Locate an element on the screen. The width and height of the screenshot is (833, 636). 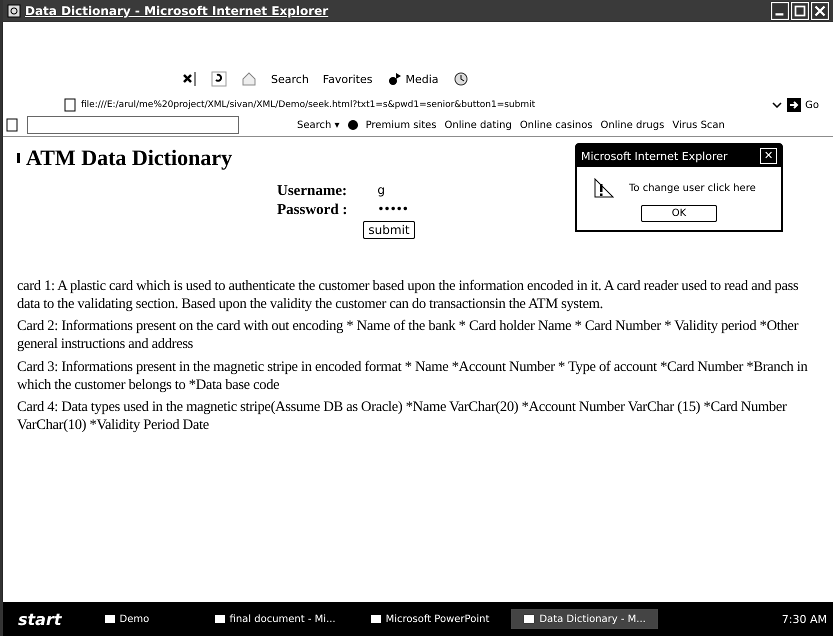
clock: 7:30 AM is located at coordinates (805, 619).